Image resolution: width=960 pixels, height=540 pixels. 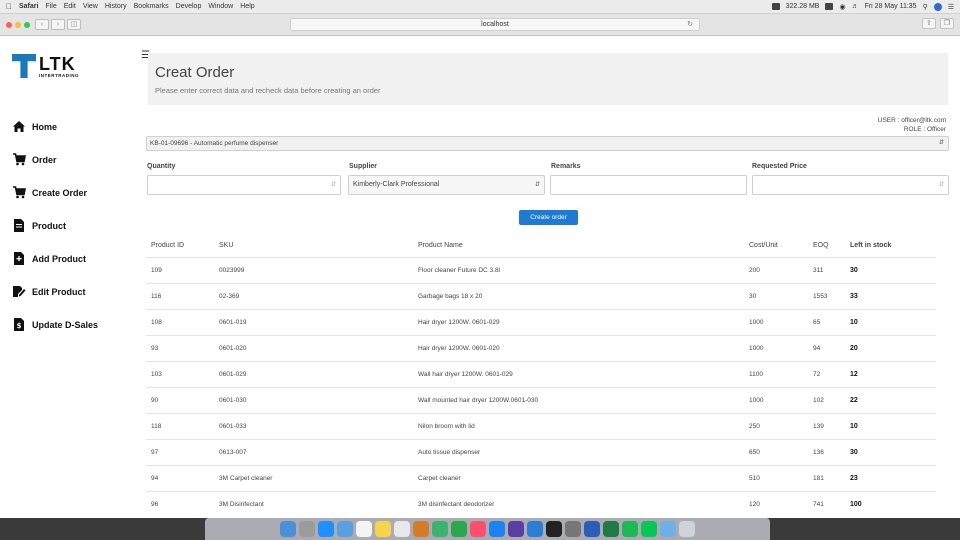 I want to click on table-row: 118 0601-033 Nilon broom with lid 250 139 10, so click(x=541, y=426).